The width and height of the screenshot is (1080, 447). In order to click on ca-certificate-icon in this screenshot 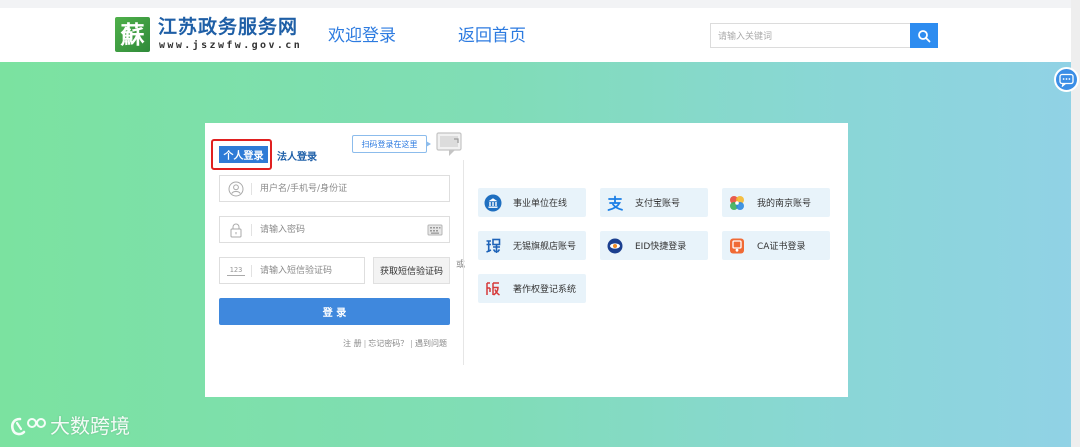, I will do `click(737, 245)`.